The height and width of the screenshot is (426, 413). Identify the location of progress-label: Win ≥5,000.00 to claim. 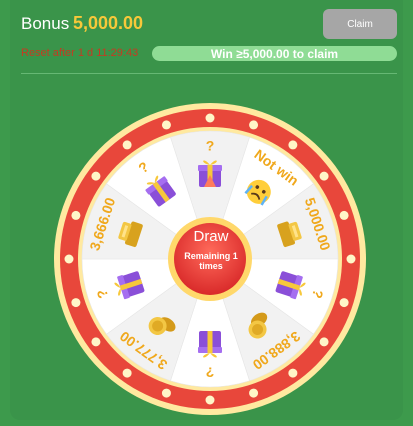
(274, 53).